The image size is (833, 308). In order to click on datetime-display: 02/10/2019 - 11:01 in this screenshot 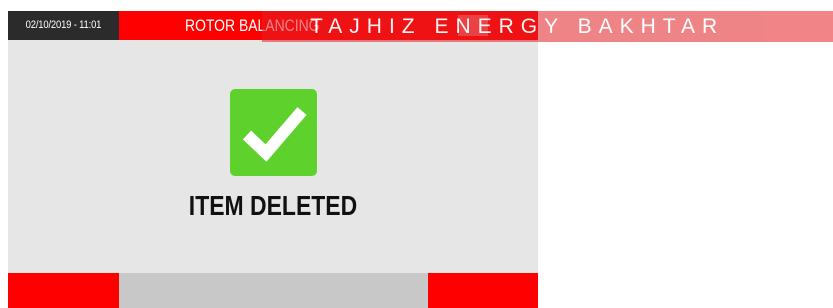, I will do `click(63, 25)`.